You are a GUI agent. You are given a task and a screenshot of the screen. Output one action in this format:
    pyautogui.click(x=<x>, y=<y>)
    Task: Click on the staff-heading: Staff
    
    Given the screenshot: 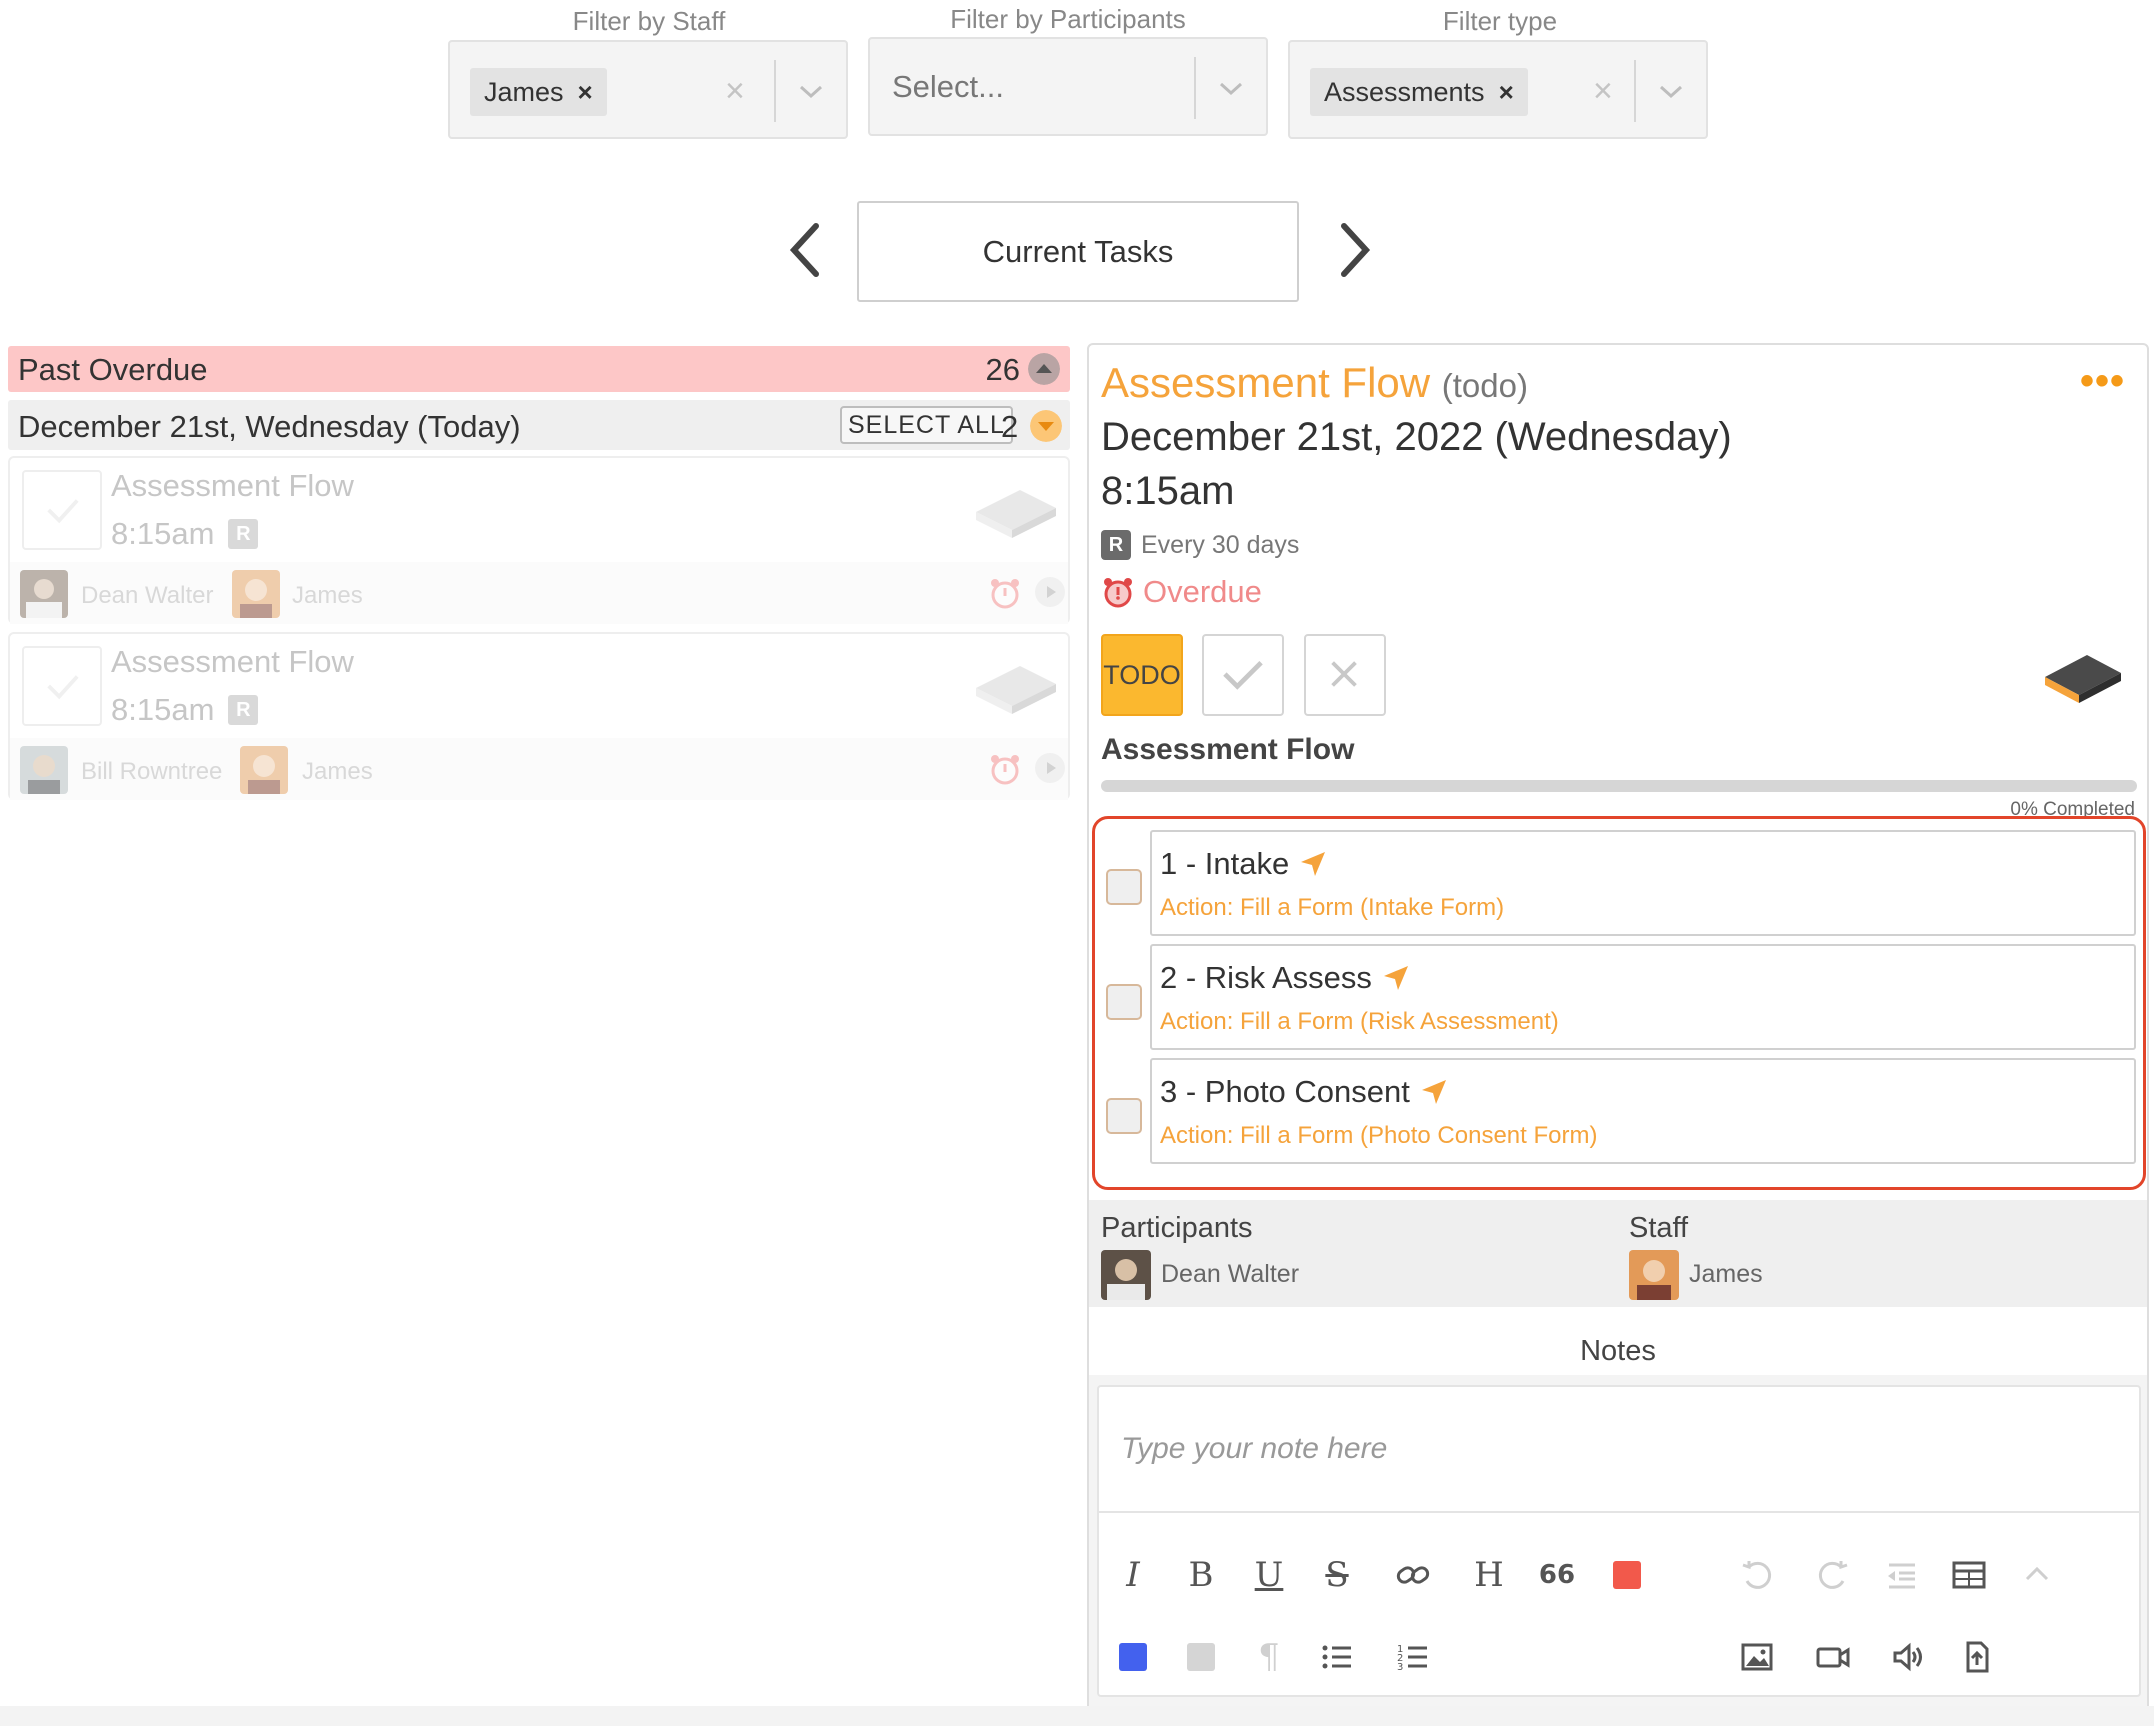 What is the action you would take?
    pyautogui.click(x=1659, y=1228)
    